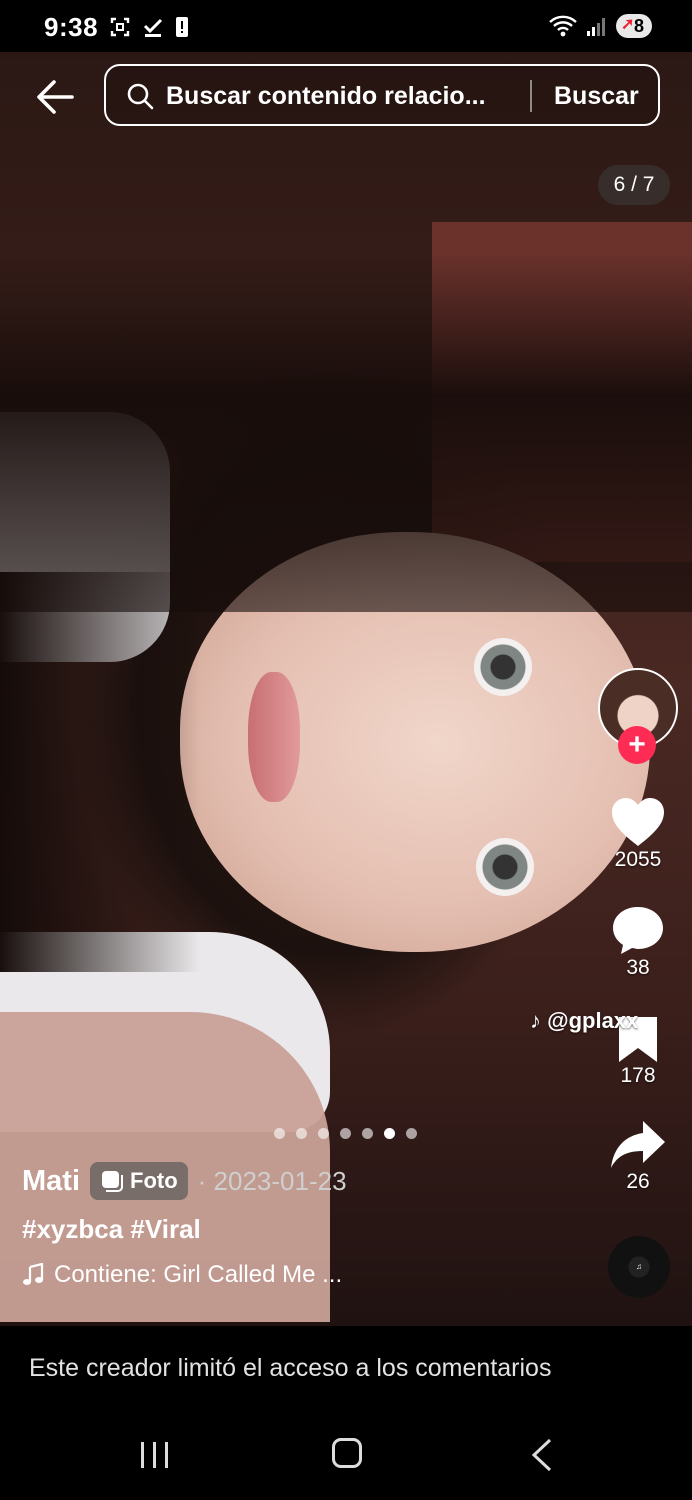 The height and width of the screenshot is (1500, 692). Describe the element at coordinates (153, 27) in the screenshot. I see `download-done-icon` at that location.